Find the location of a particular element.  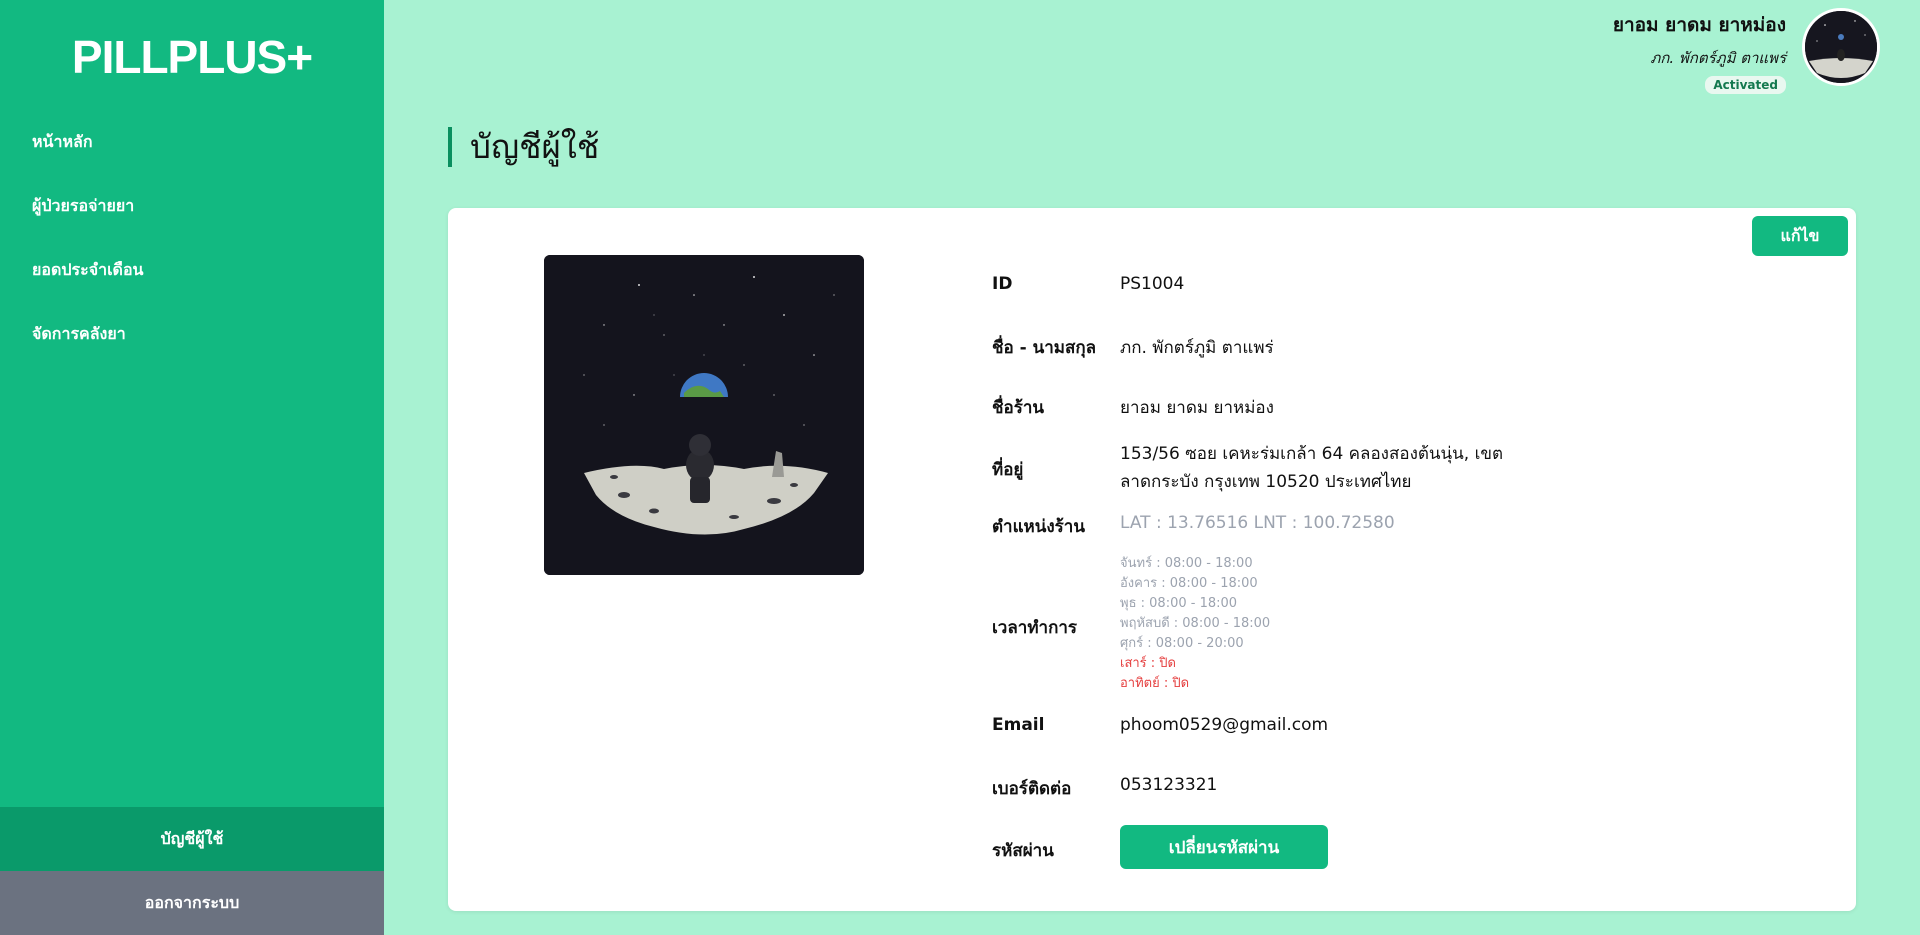

sidebar-item-account: บัญชีผู้ใช้ is located at coordinates (192, 839).